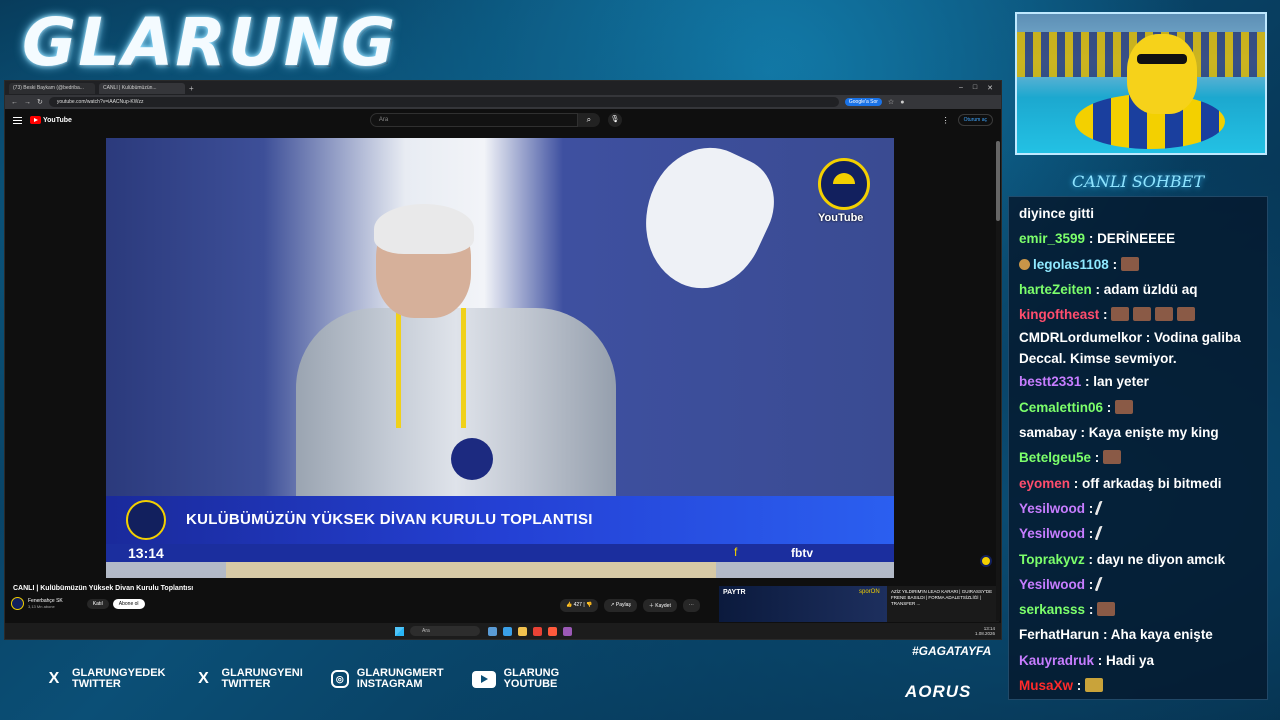 This screenshot has width=1280, height=720. Describe the element at coordinates (998, 381) in the screenshot. I see `scrollbar` at that location.